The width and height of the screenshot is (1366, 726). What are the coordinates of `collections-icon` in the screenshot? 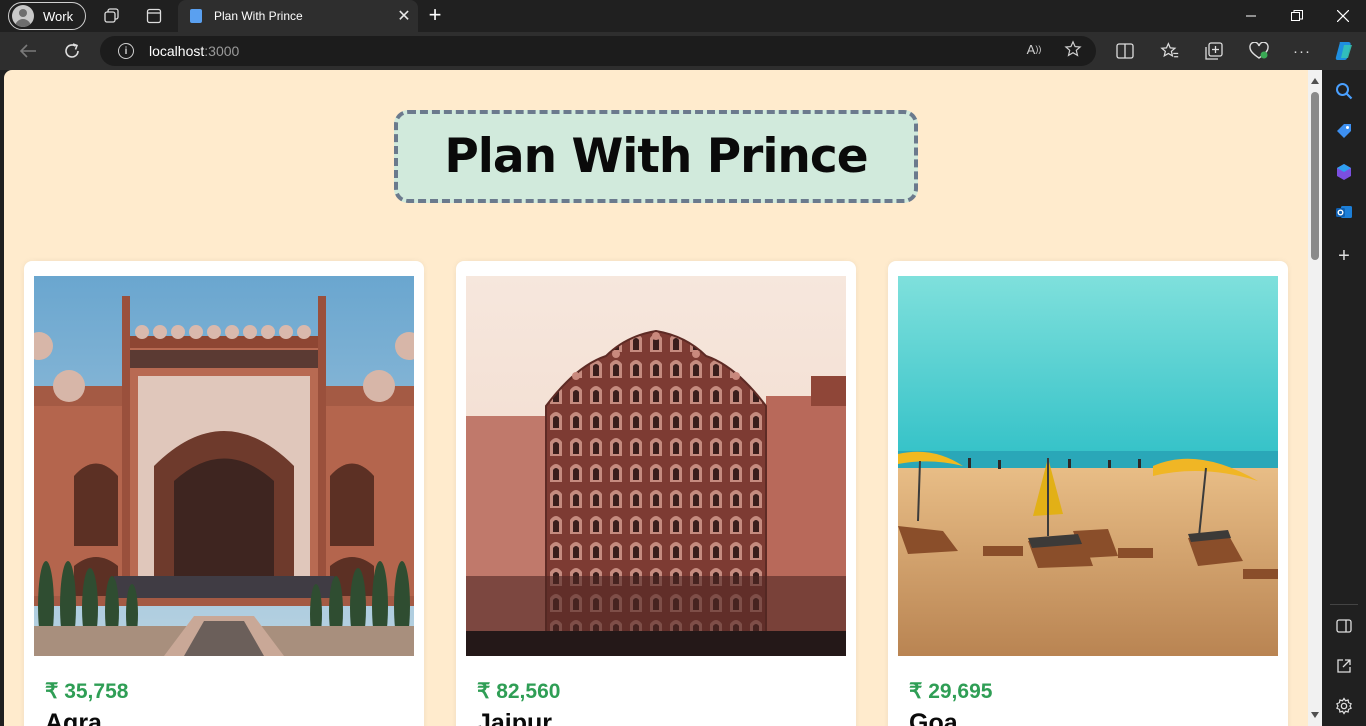 It's located at (1214, 51).